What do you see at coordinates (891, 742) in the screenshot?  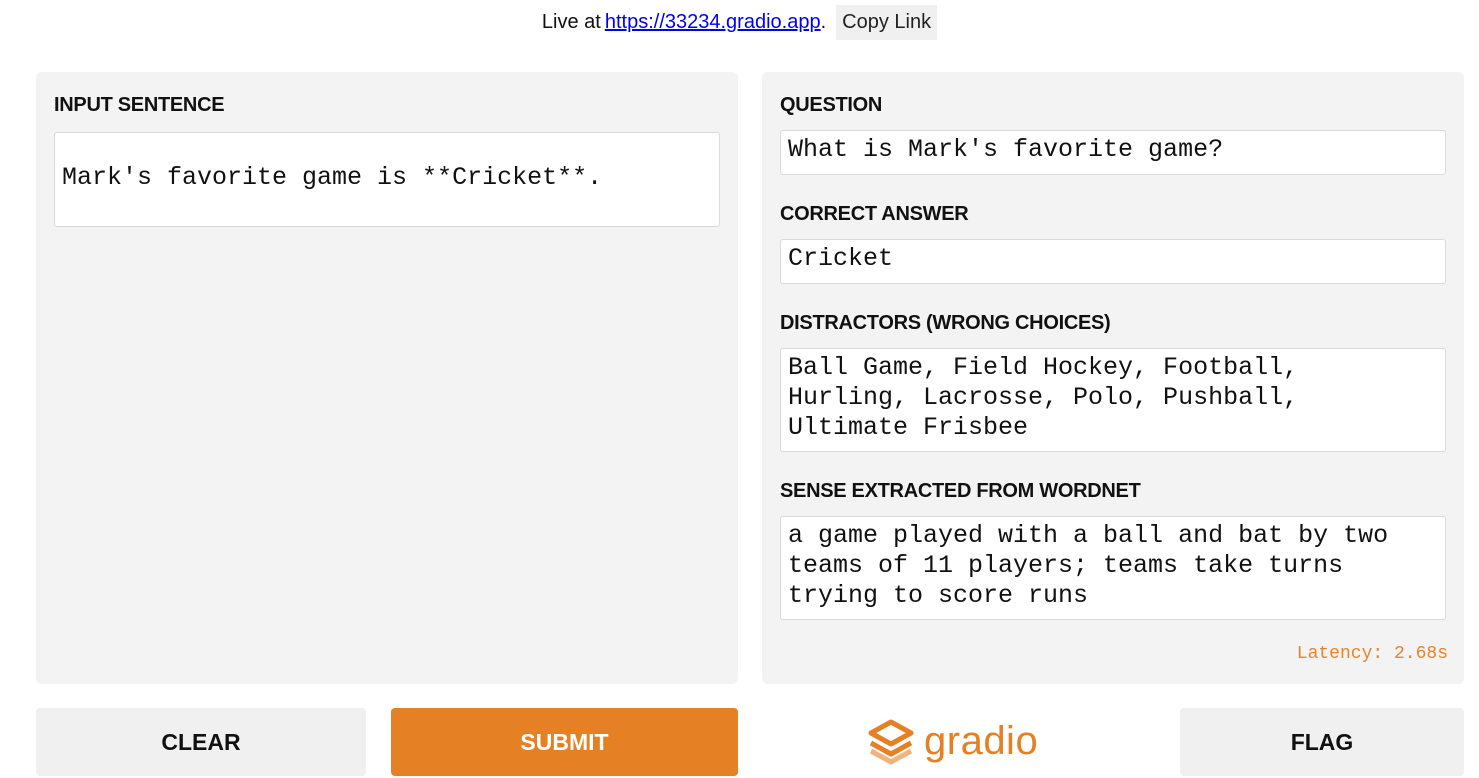 I see `gradio-logo-icon` at bounding box center [891, 742].